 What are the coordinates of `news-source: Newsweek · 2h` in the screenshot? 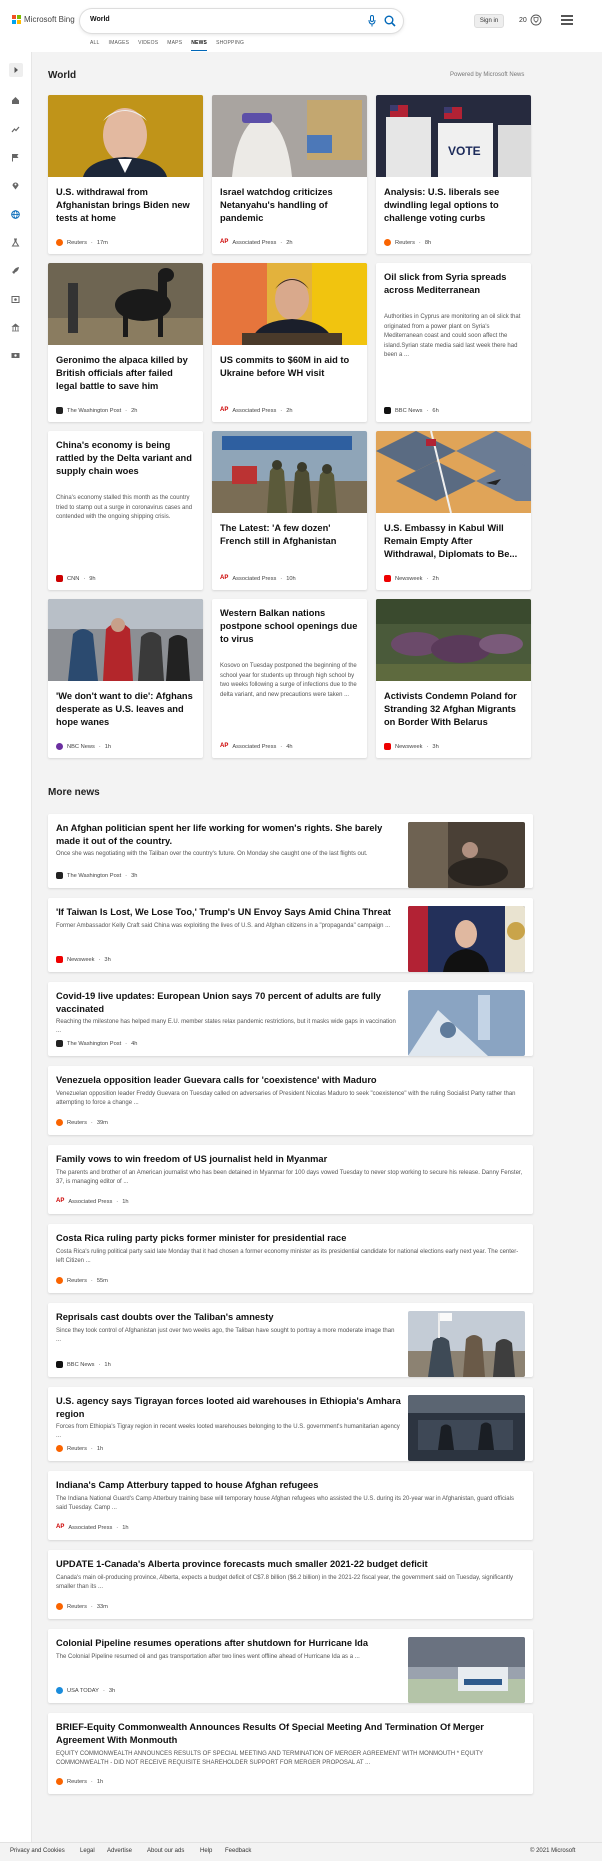 It's located at (411, 578).